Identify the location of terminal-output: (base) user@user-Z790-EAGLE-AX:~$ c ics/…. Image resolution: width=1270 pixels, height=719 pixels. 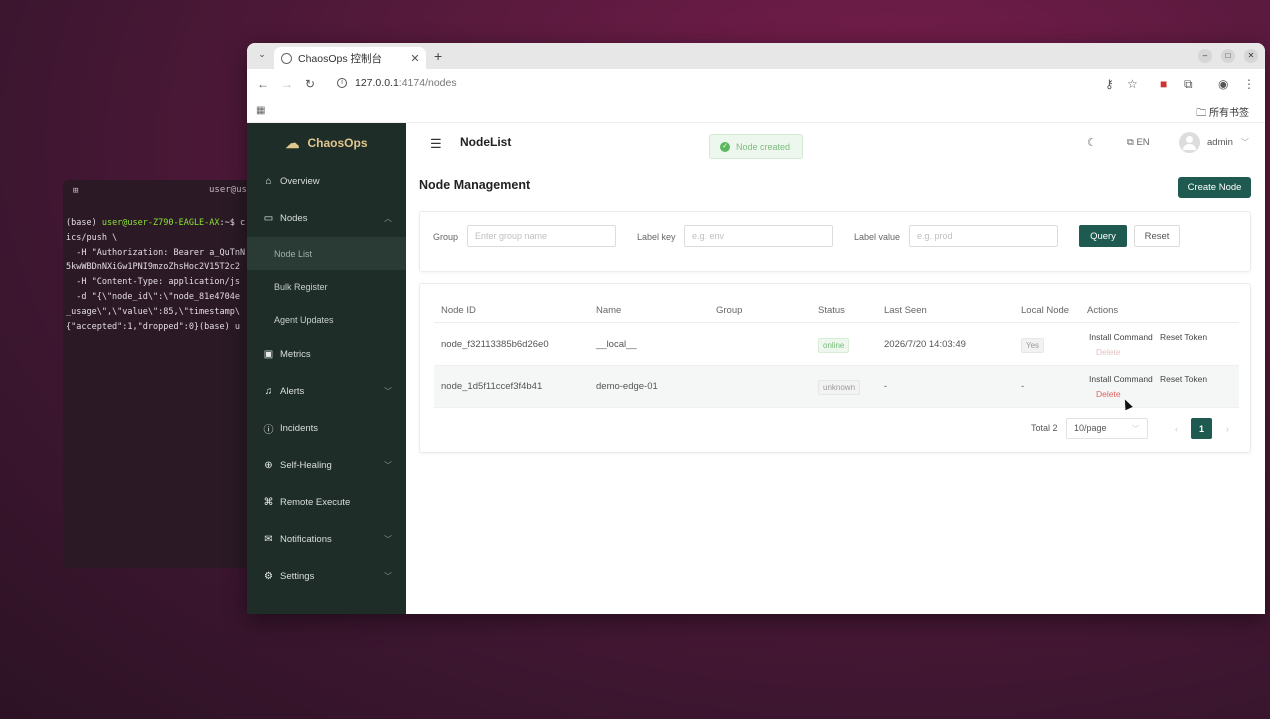
(163, 268).